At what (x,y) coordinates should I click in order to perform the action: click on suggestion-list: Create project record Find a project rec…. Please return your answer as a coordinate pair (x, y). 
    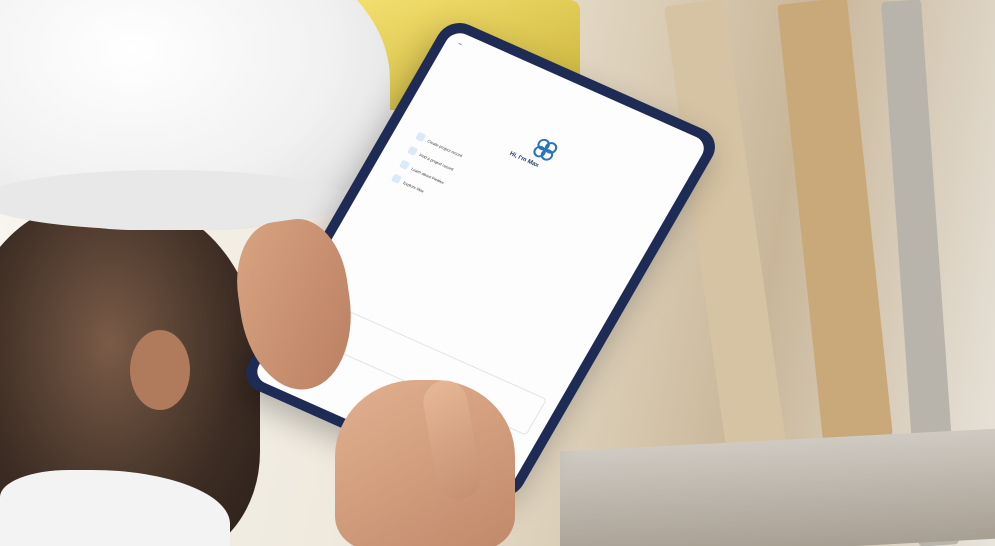
    Looking at the image, I should click on (455, 178).